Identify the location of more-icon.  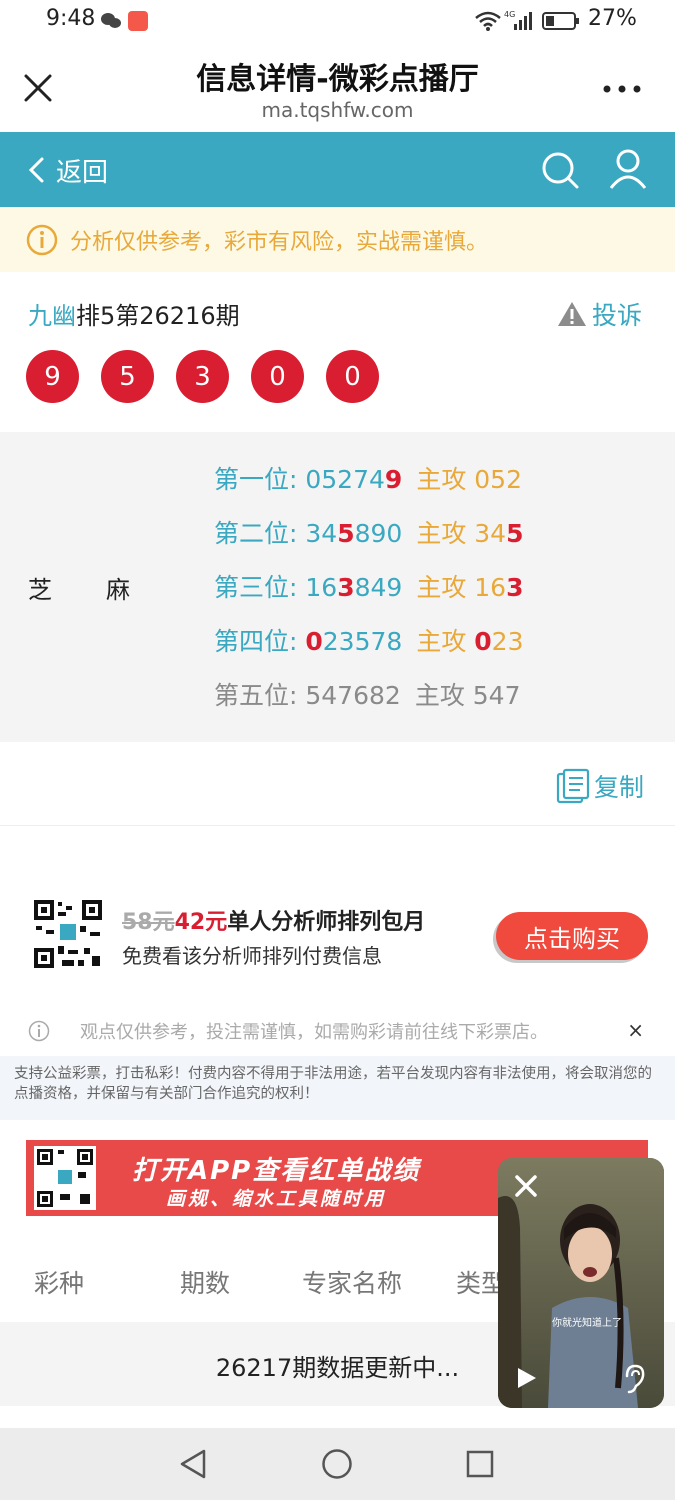
(622, 89).